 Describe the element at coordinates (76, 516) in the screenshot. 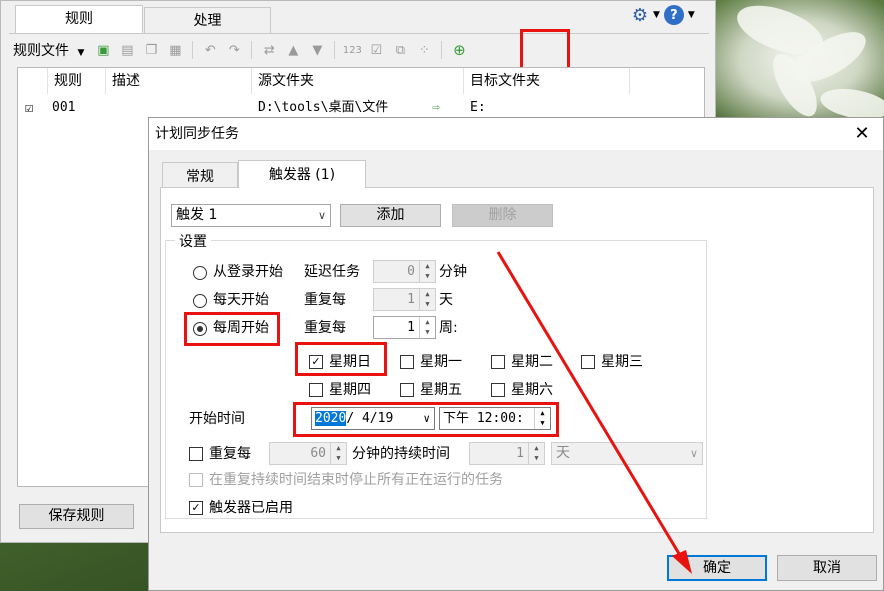

I see `save-rules-button: 保存规则` at that location.